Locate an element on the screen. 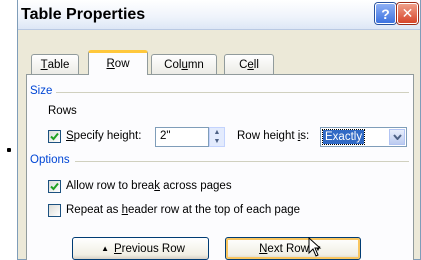 The width and height of the screenshot is (421, 260). close-icon: ✕ is located at coordinates (407, 13).